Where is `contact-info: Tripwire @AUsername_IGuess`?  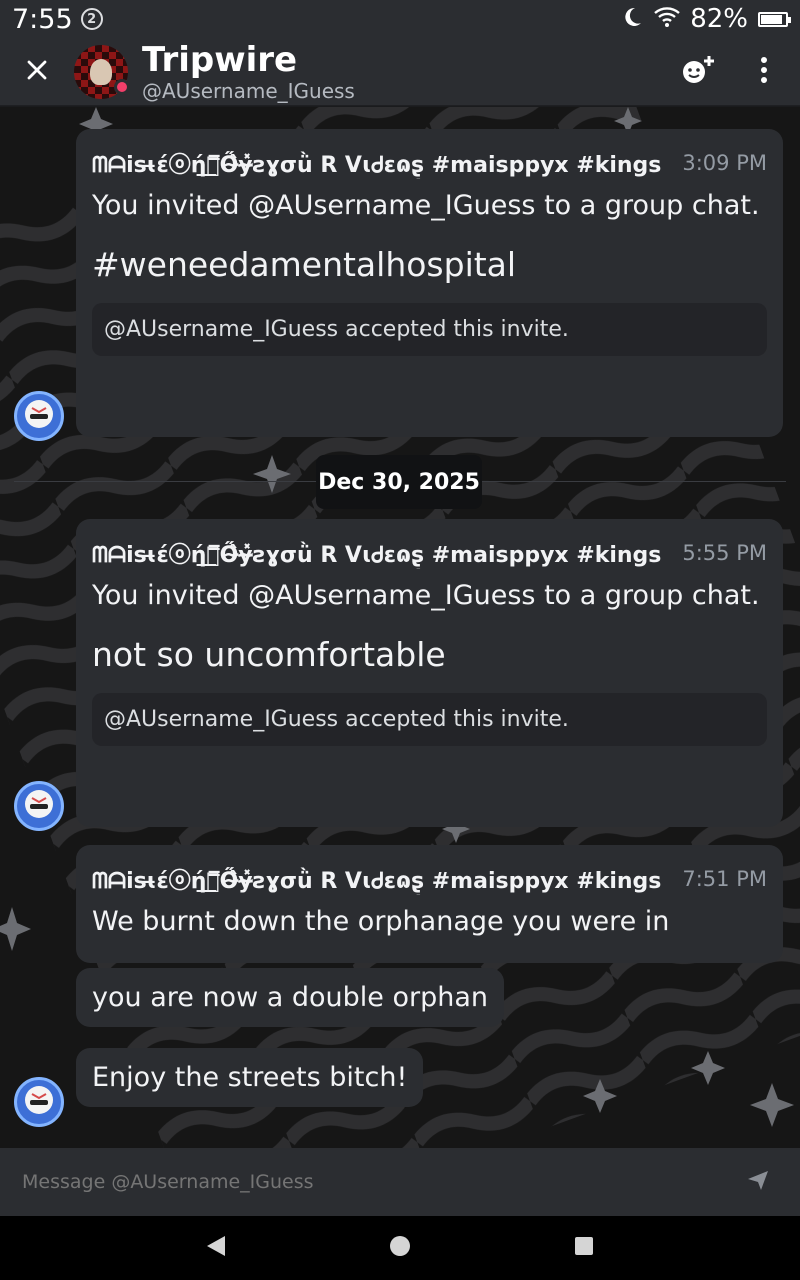
contact-info: Tripwire @AUsername_IGuess is located at coordinates (410, 72).